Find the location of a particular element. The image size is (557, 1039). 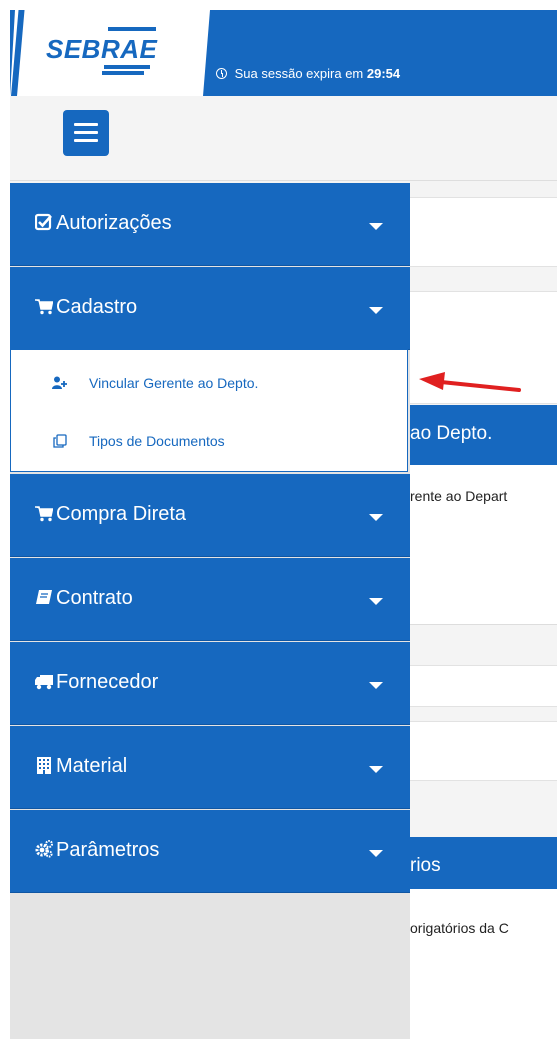

sidebar-item-label: Compra Direta is located at coordinates (121, 514).